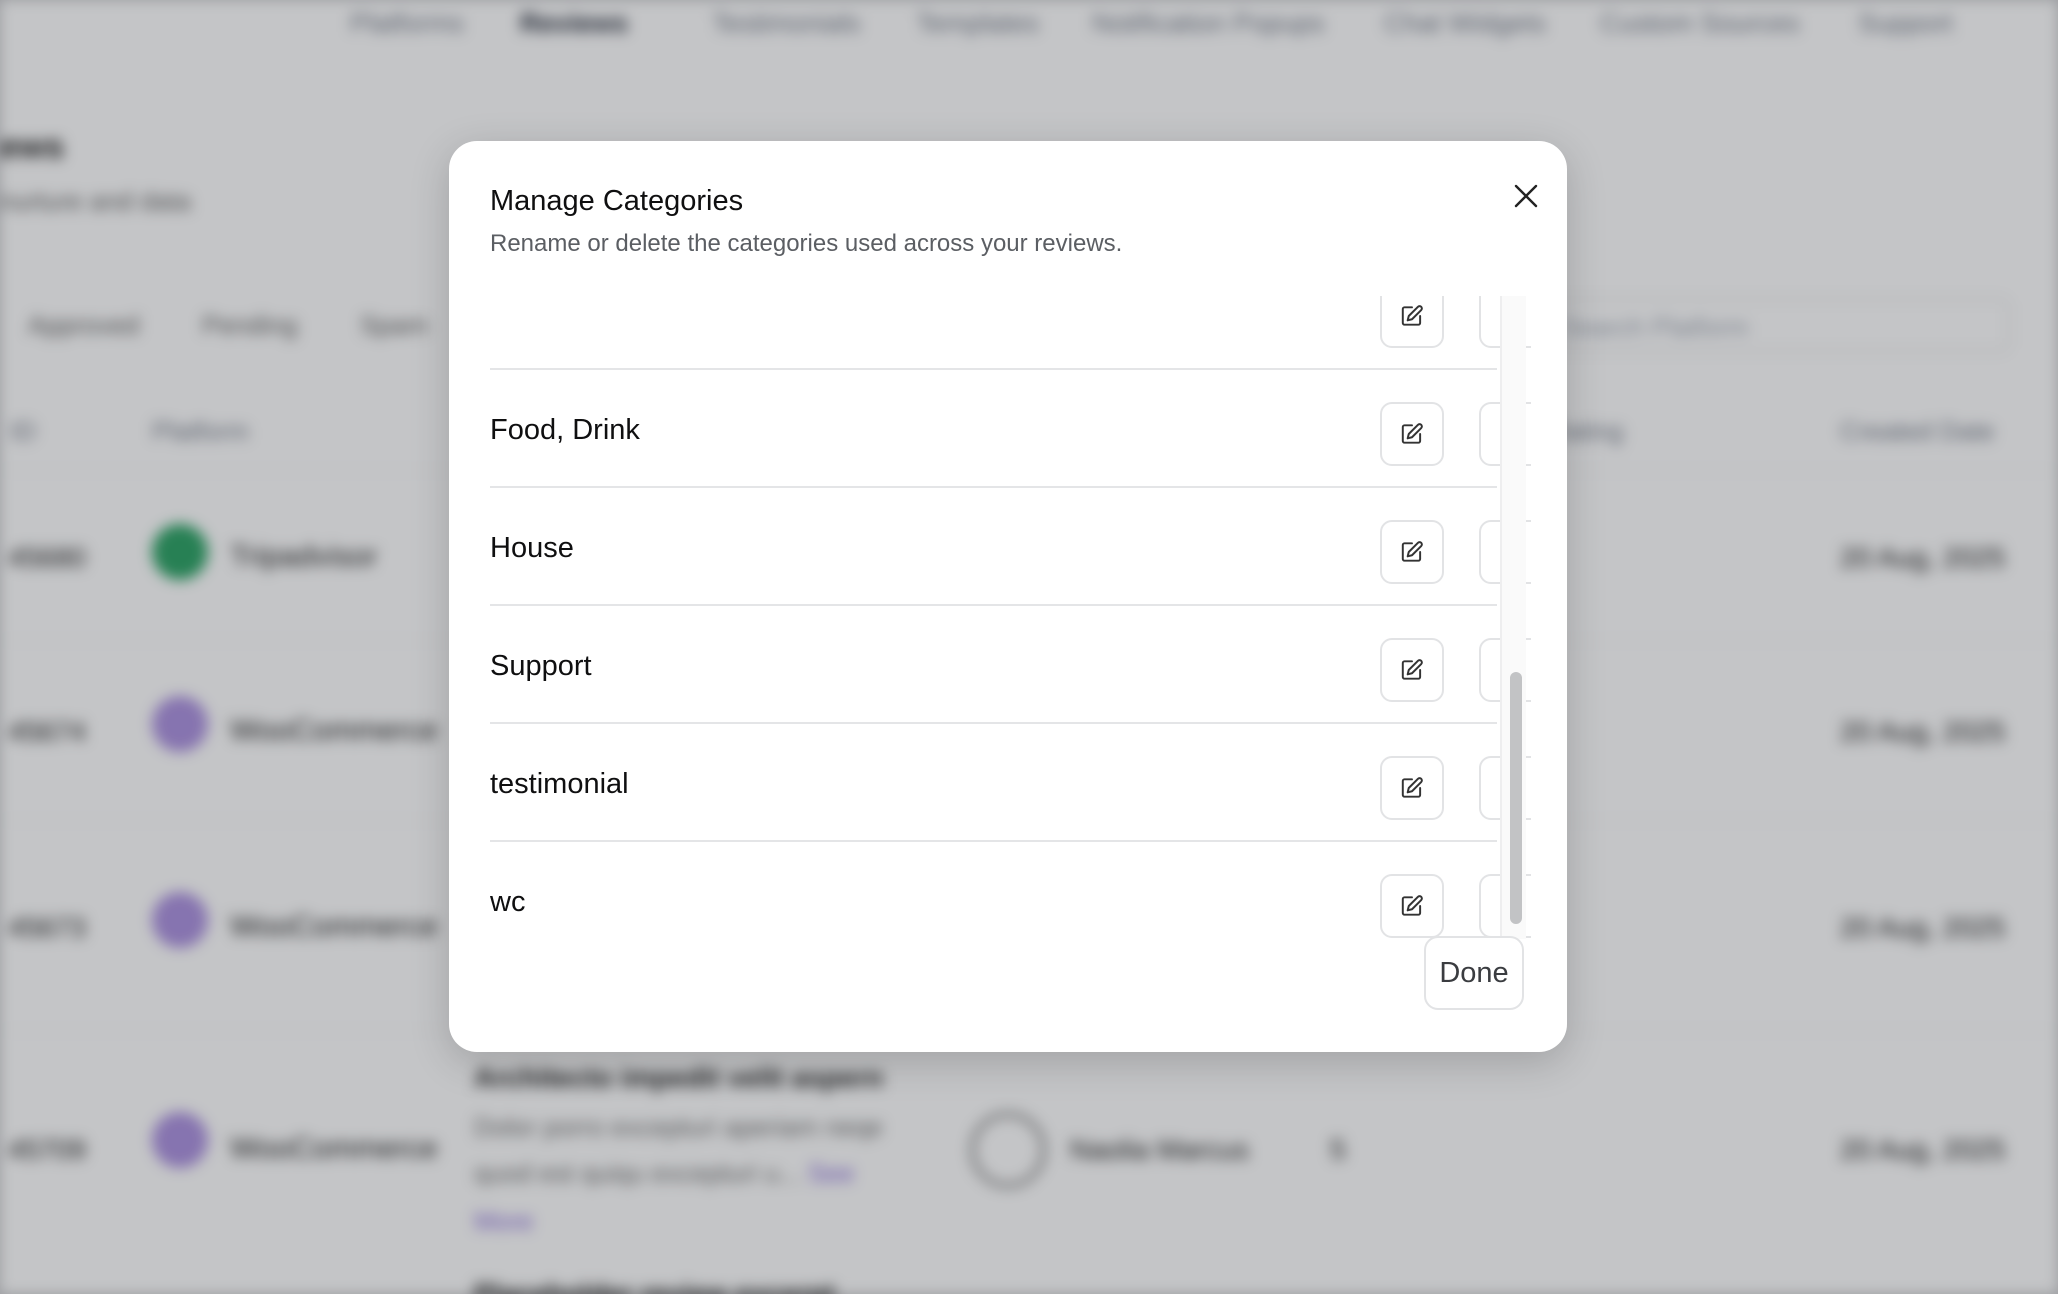 The image size is (2058, 1294). I want to click on category-list-scrollbar, so click(1513, 617).